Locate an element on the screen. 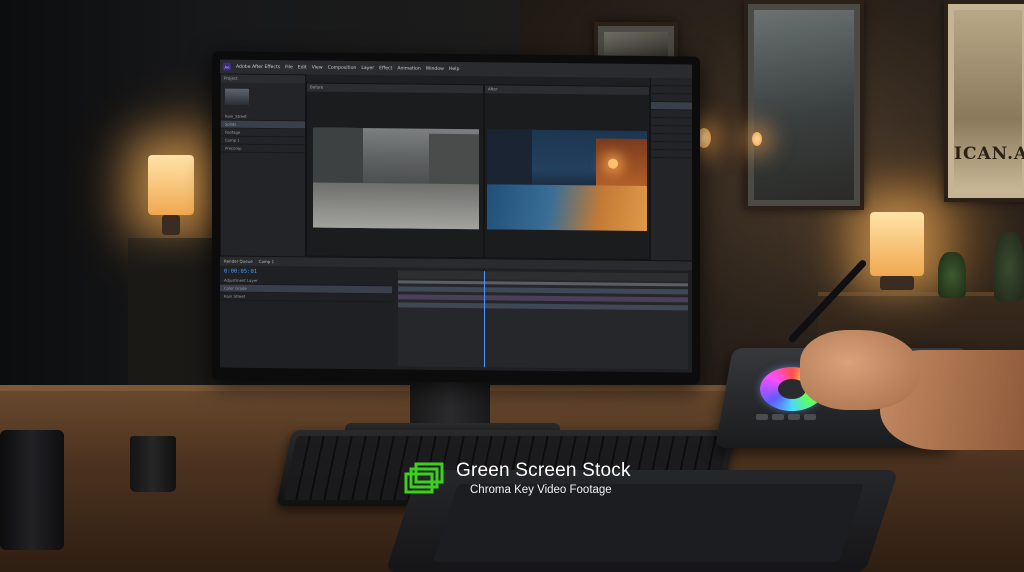 This screenshot has width=1024, height=572. timeline-tracks is located at coordinates (543, 320).